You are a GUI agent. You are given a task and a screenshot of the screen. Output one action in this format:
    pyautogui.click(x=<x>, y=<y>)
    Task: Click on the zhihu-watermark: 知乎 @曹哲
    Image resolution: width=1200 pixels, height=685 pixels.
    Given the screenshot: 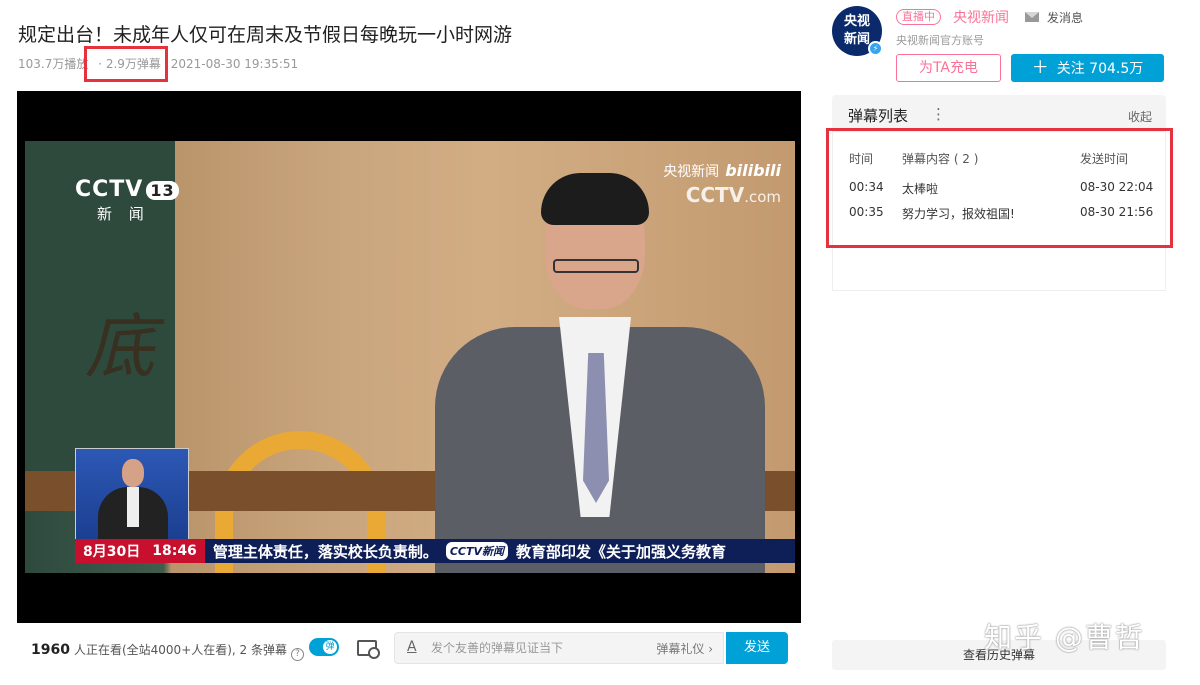 What is the action you would take?
    pyautogui.click(x=1064, y=637)
    